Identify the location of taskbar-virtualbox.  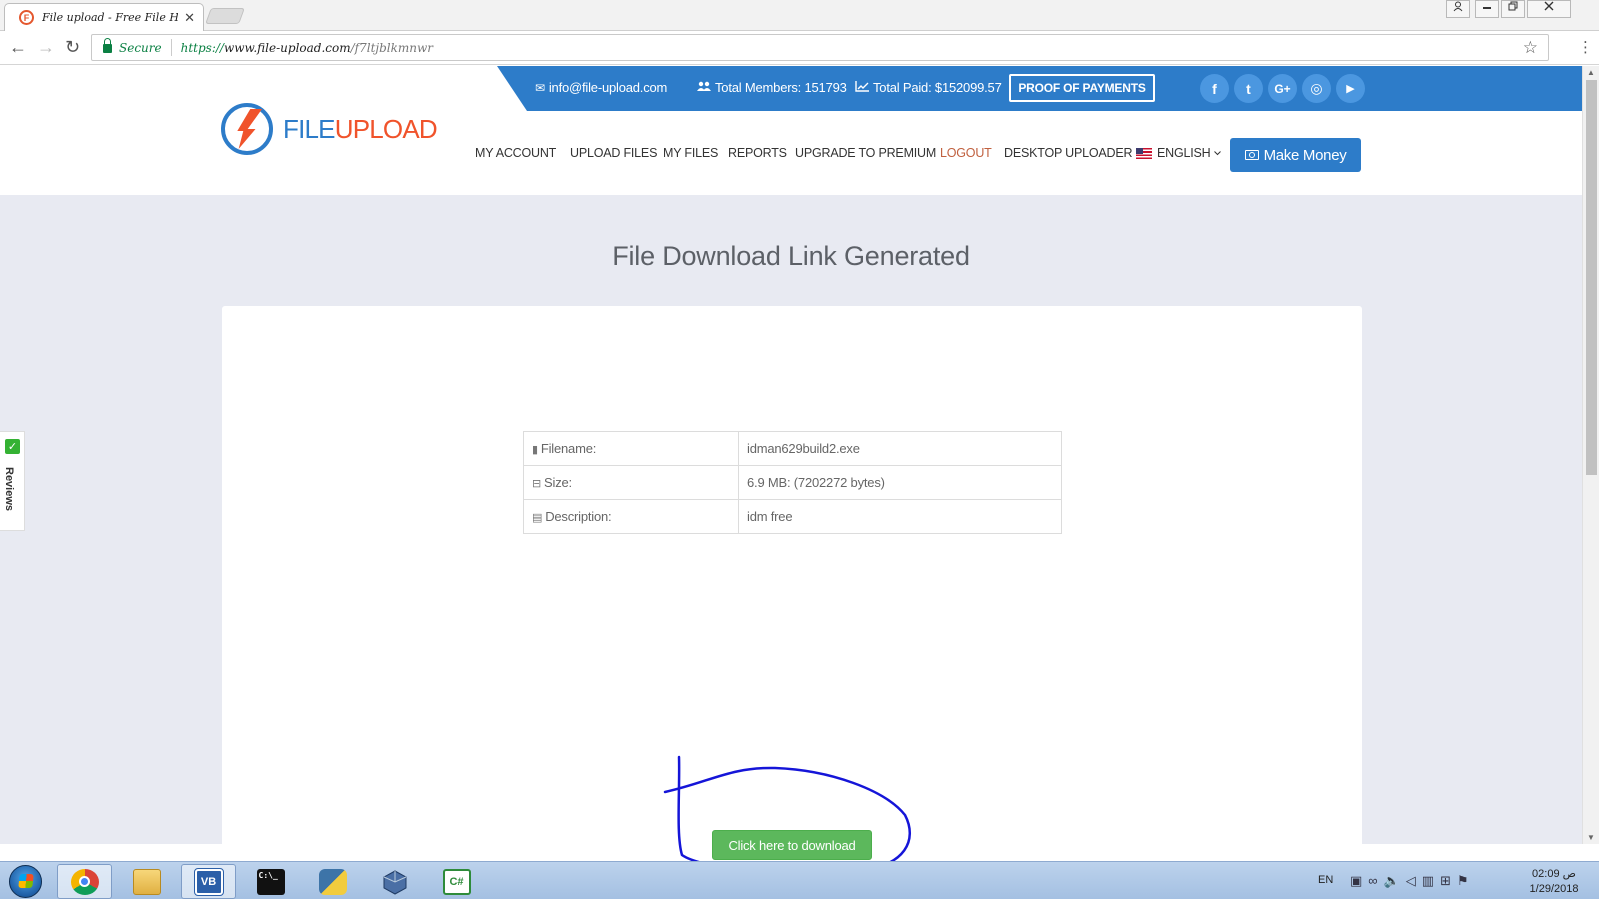
(394, 881).